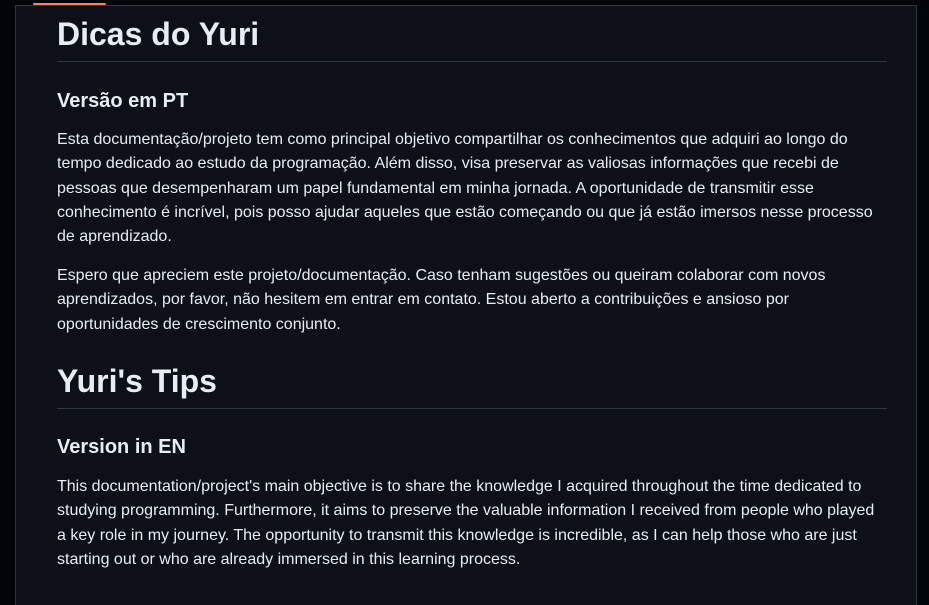 Image resolution: width=929 pixels, height=605 pixels. Describe the element at coordinates (69, 4) in the screenshot. I see `active-tab-indicator` at that location.